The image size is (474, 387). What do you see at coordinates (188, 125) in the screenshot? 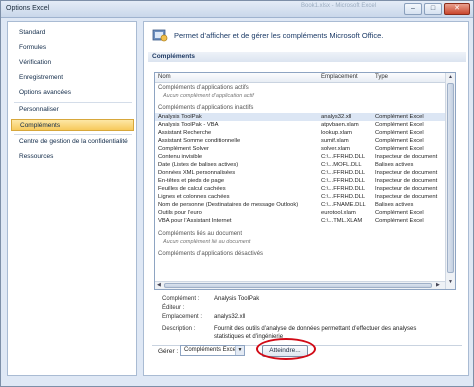
I see `cell-name: Analysis ToolPak - VBA` at bounding box center [188, 125].